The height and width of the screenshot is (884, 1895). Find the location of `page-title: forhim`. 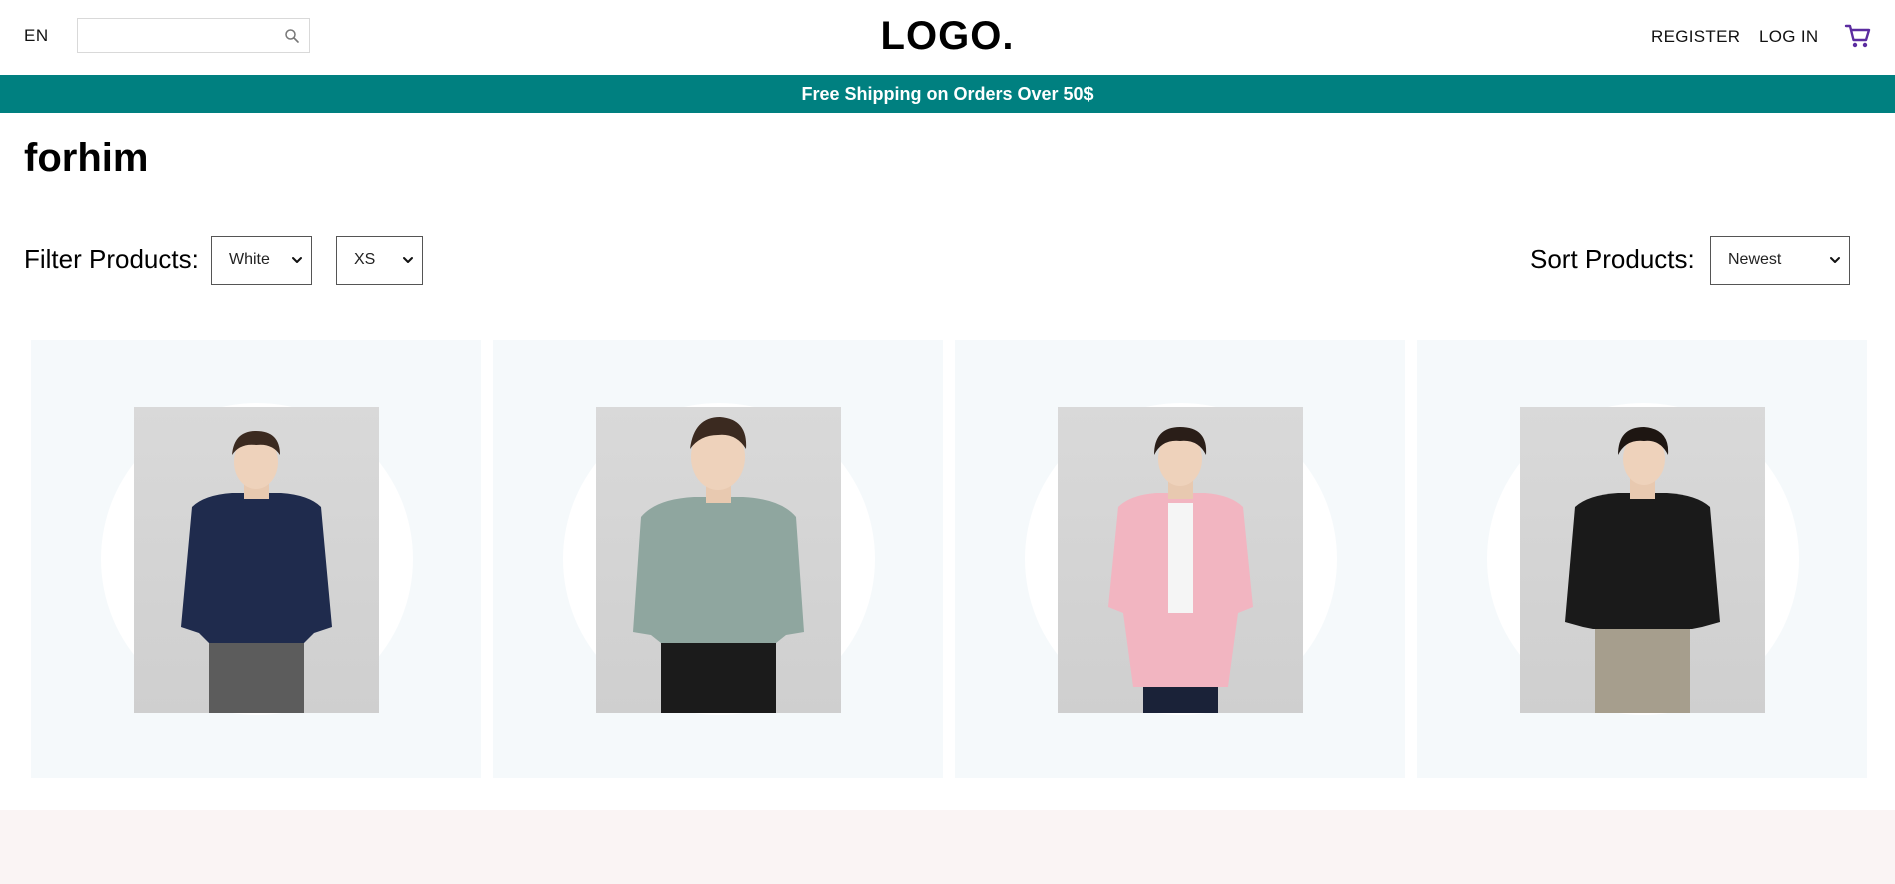

page-title: forhim is located at coordinates (86, 158).